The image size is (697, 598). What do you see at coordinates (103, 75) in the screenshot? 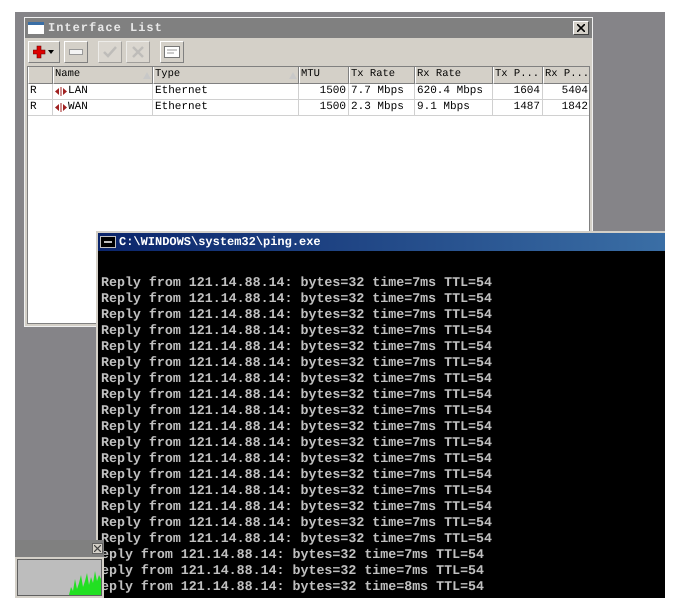
I see `column-header: Name` at bounding box center [103, 75].